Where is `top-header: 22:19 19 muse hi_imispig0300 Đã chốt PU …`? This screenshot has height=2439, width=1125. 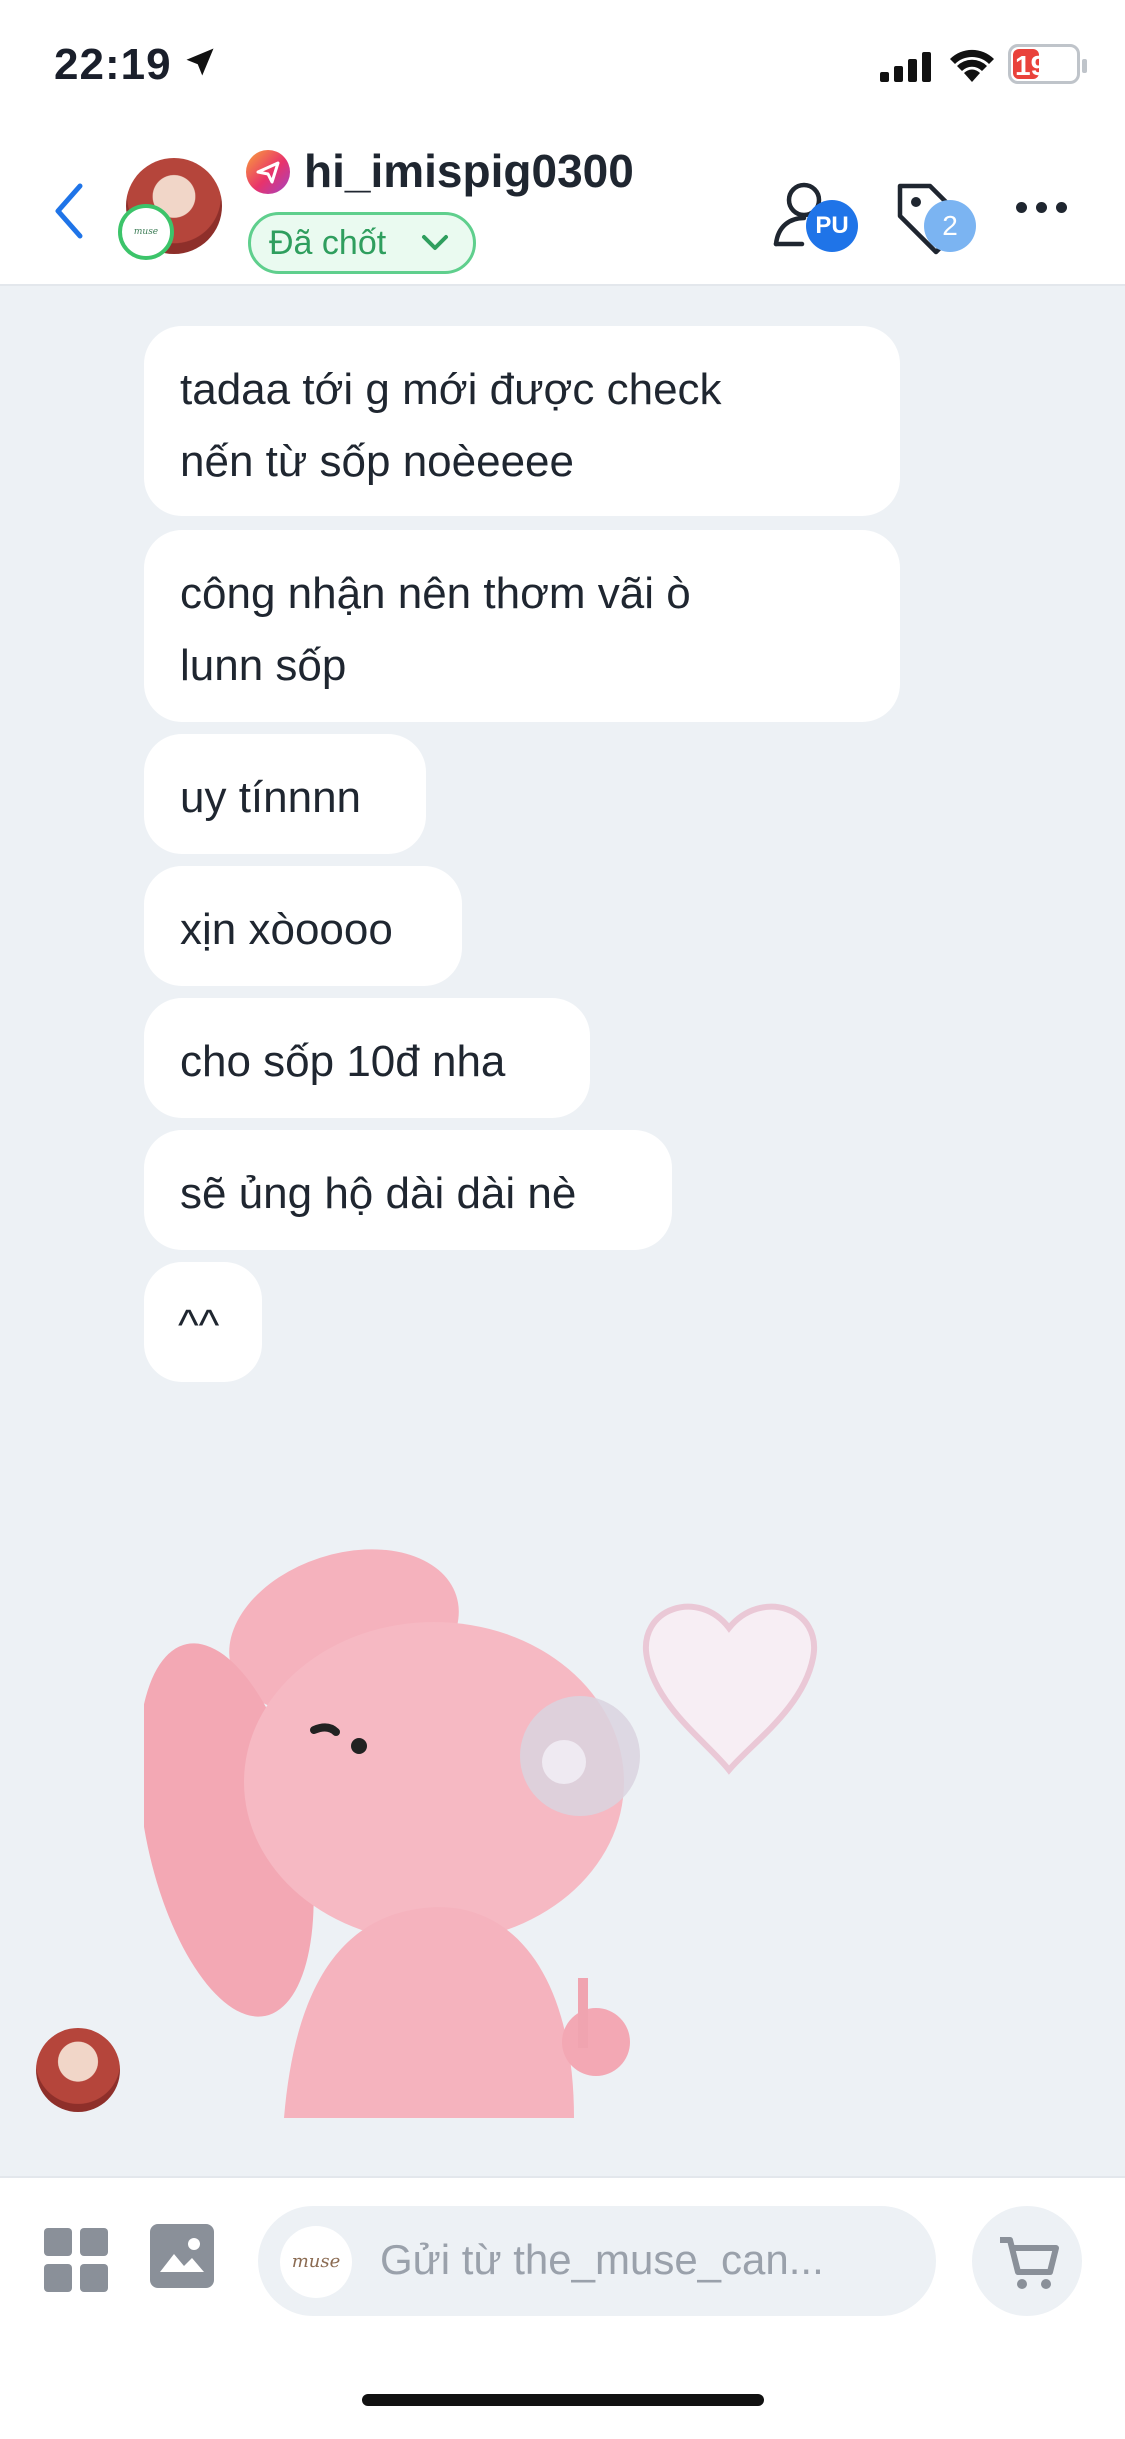 top-header: 22:19 19 muse hi_imispig0300 Đã chốt PU … is located at coordinates (562, 143).